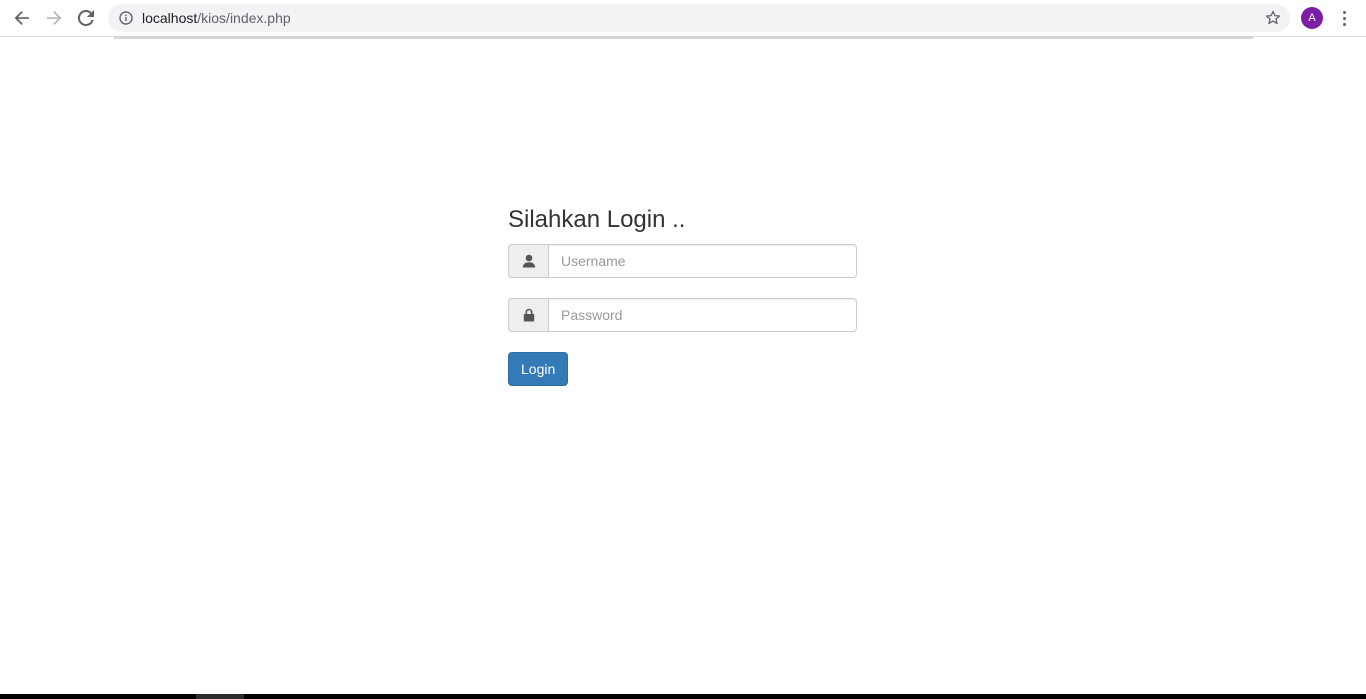 The height and width of the screenshot is (699, 1366). I want to click on browser-toolbar: localhost/kios/index.php A, so click(683, 18).